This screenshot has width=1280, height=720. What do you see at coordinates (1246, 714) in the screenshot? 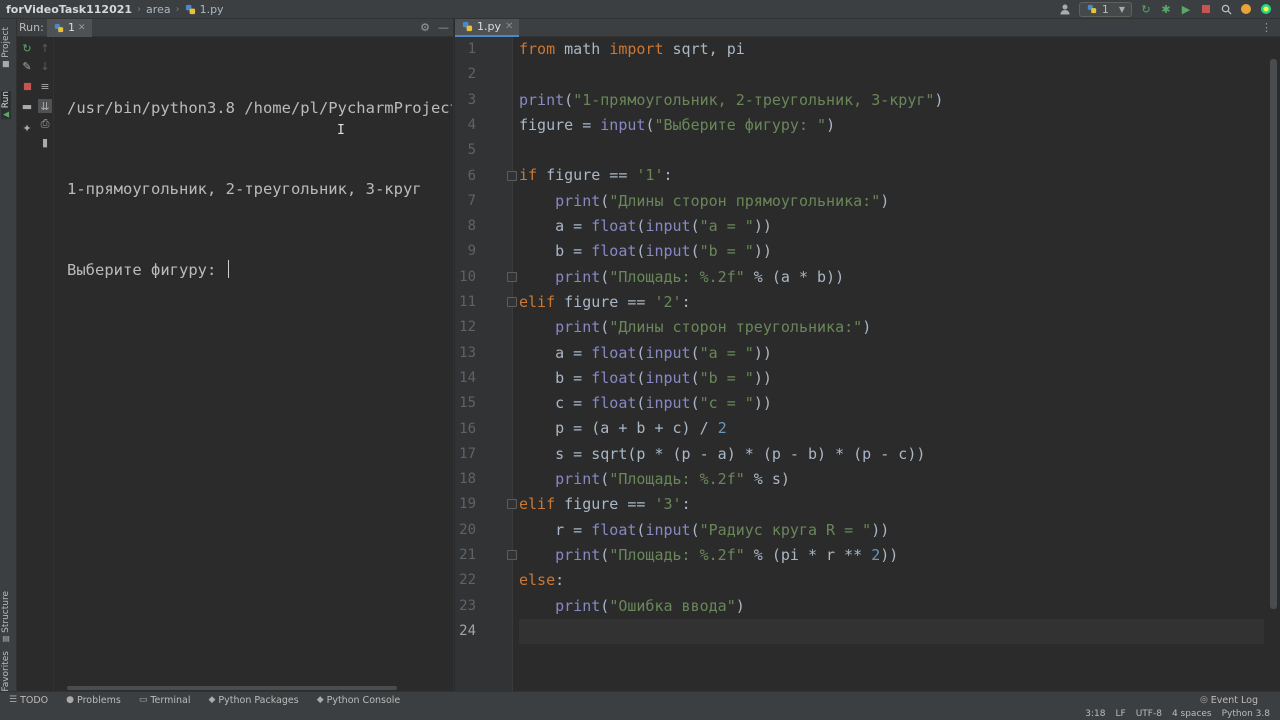
I see `python-interpreter: Python 3.8` at bounding box center [1246, 714].